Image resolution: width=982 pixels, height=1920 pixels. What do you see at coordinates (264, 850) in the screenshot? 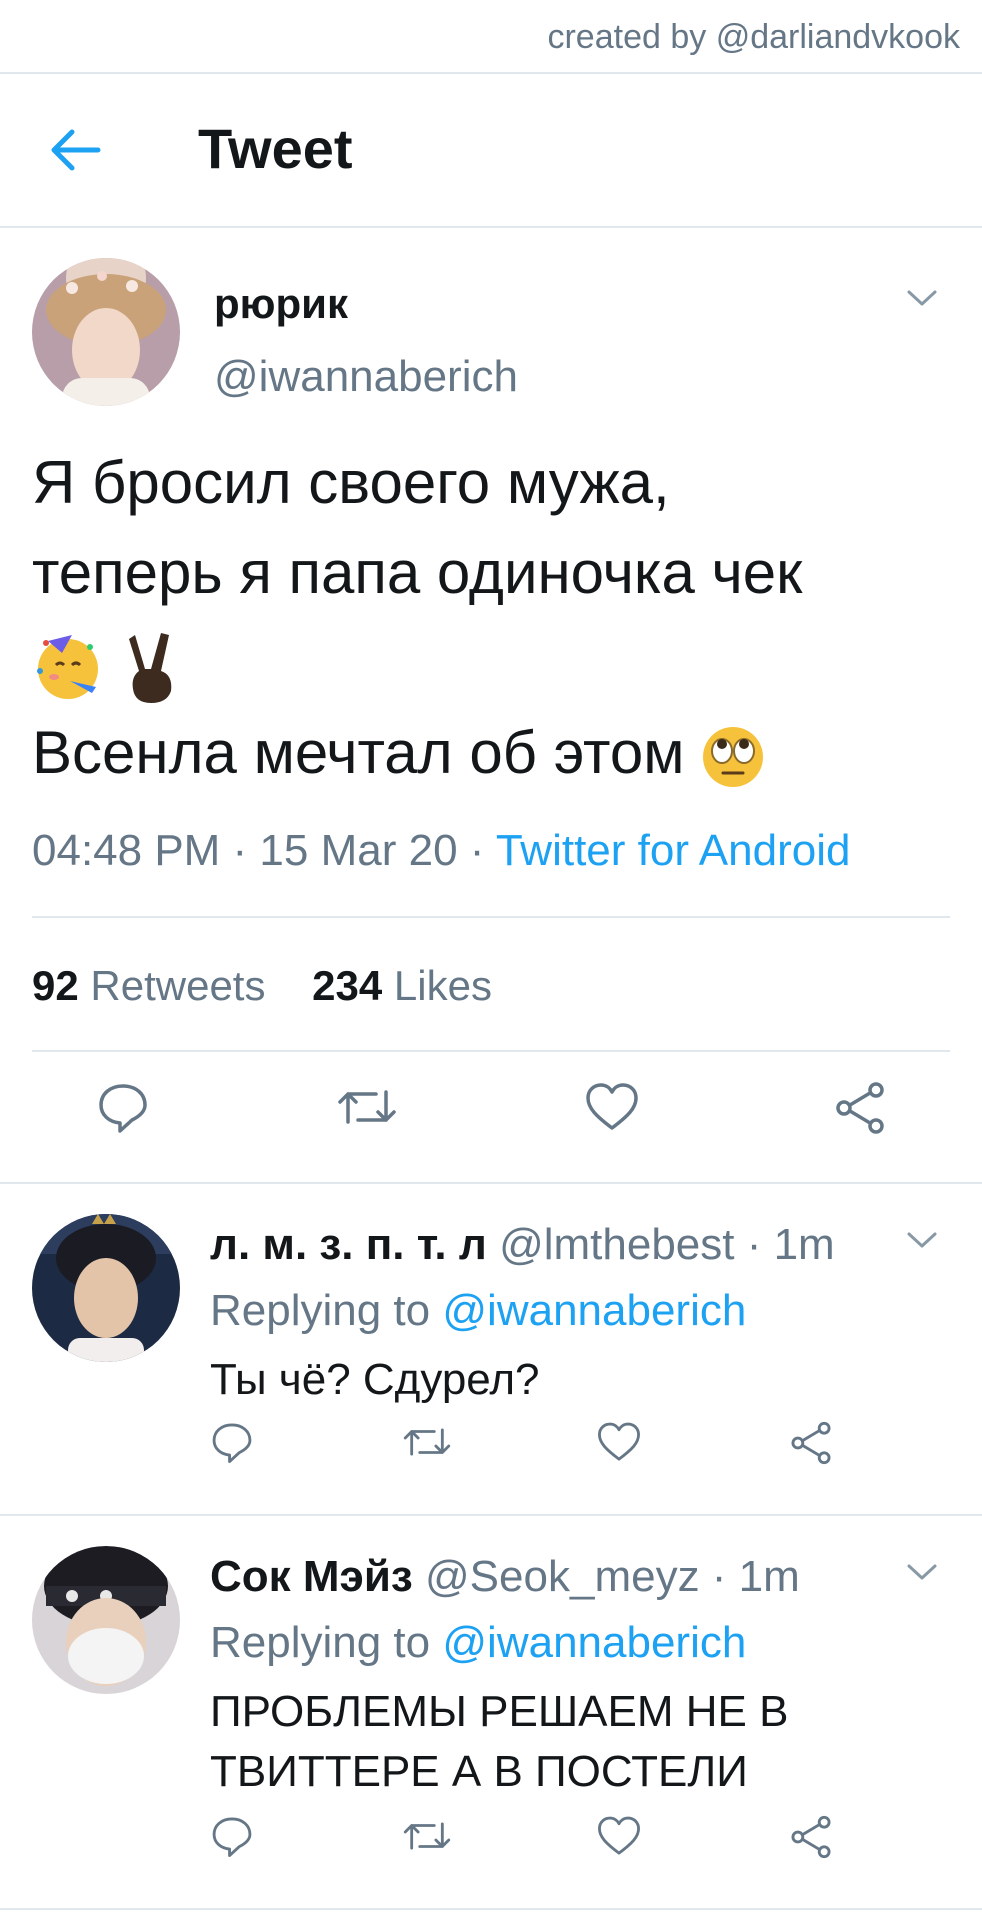
I see `tweet-timestamp: 04:48 PM · 15 Mar 20 ·` at bounding box center [264, 850].